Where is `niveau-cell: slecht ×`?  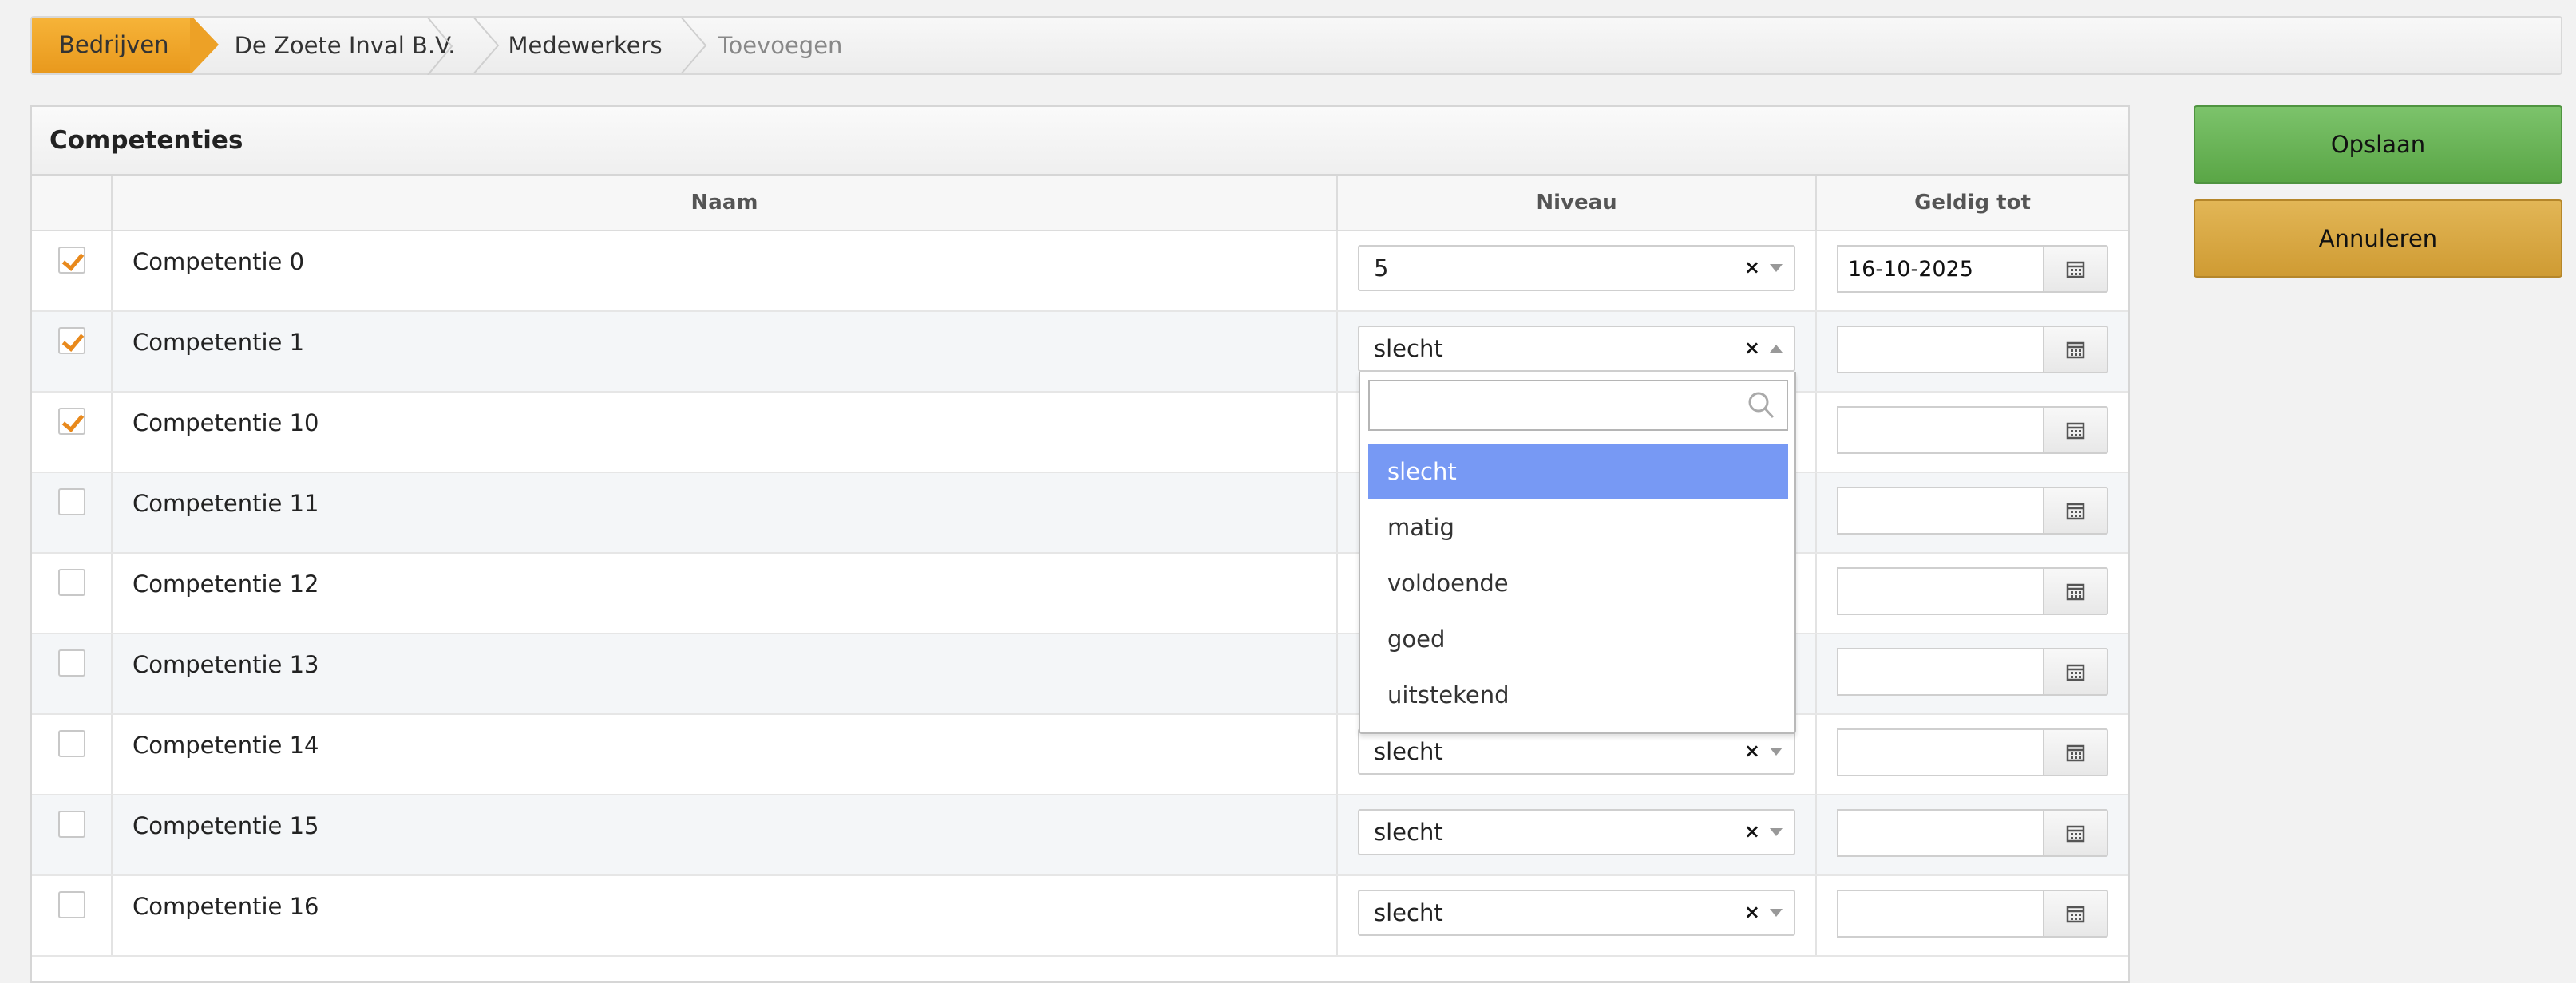
niveau-cell: slecht × is located at coordinates (1577, 916).